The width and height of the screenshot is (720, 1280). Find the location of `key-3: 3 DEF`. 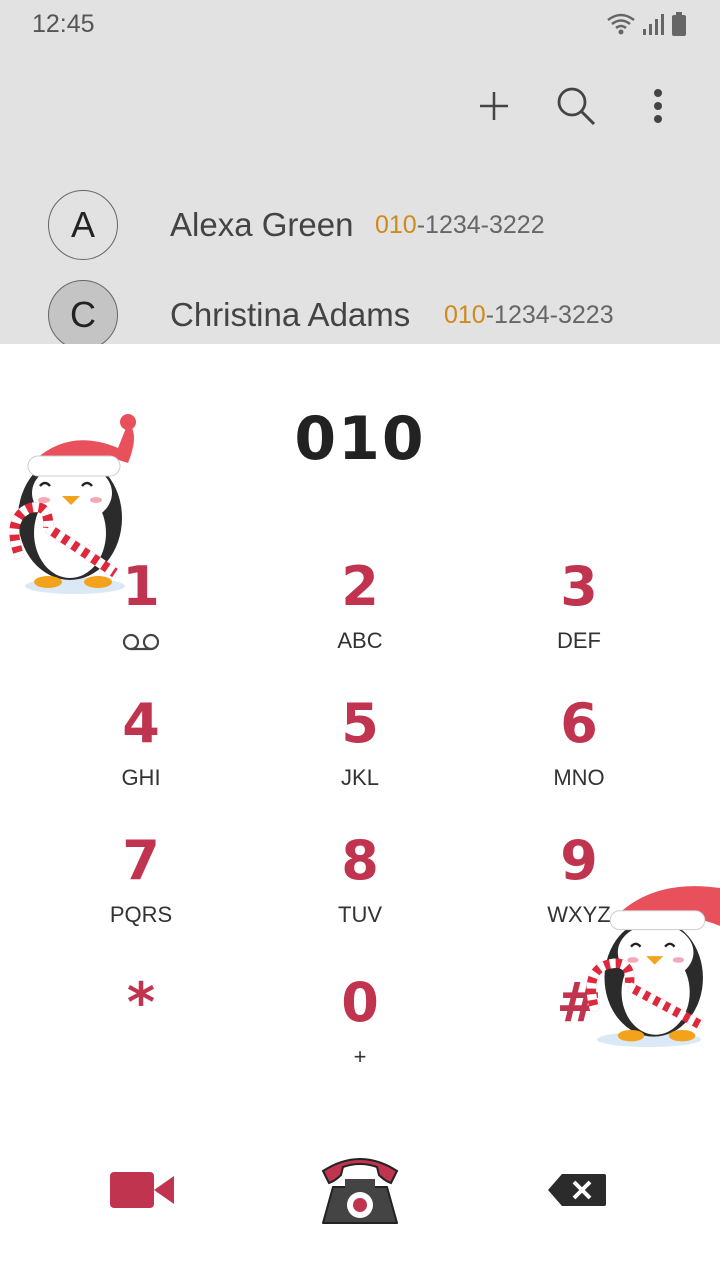

key-3: 3 DEF is located at coordinates (579, 613).